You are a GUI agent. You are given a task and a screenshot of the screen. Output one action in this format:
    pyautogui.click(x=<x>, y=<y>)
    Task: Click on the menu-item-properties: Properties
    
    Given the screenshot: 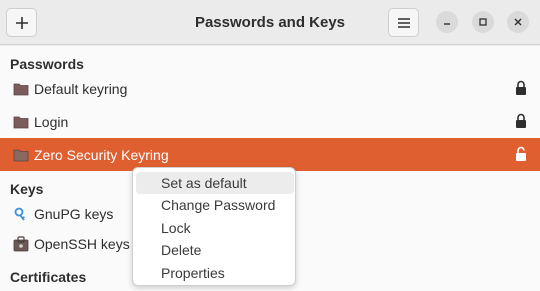 What is the action you would take?
    pyautogui.click(x=215, y=273)
    